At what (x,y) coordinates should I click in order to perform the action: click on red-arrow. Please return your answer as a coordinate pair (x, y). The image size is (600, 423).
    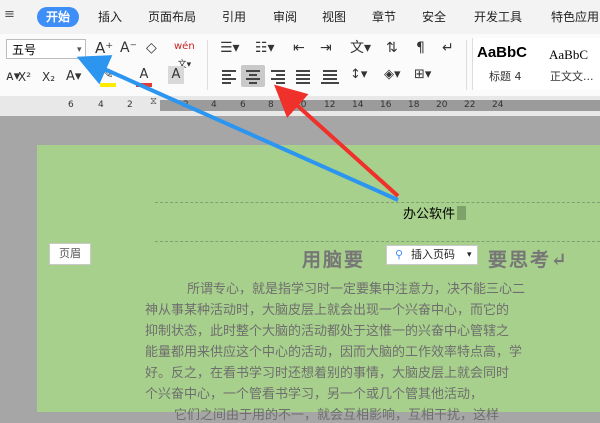
    Looking at the image, I should click on (337, 141).